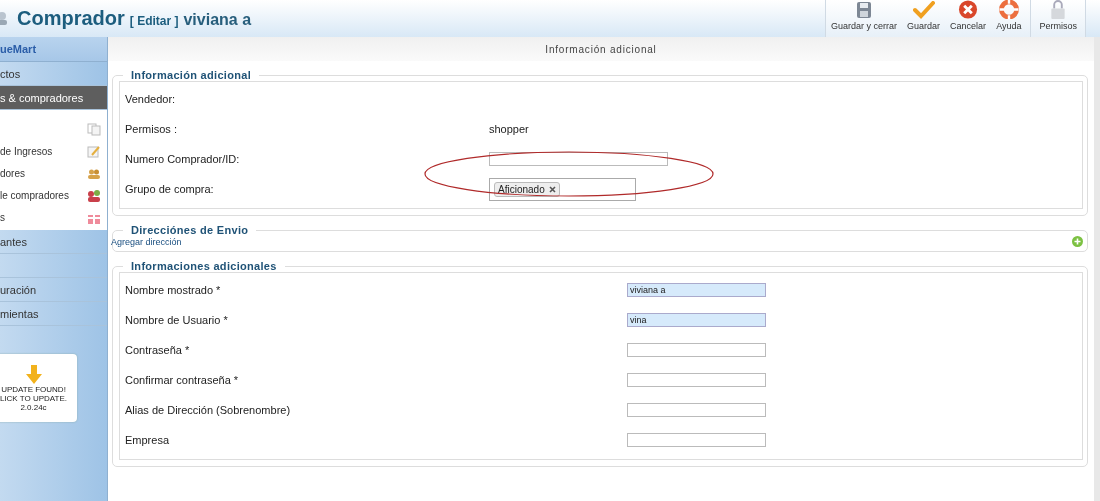 The image size is (1100, 501). Describe the element at coordinates (696, 290) in the screenshot. I see `input-field: viviana a` at that location.